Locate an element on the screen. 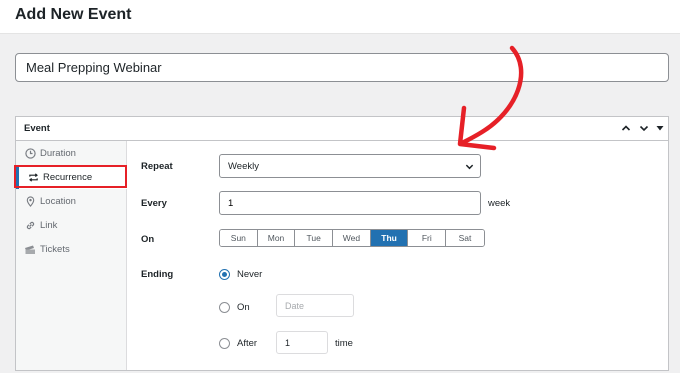 This screenshot has height=373, width=680. day-thu-button: Thu is located at coordinates (389, 238).